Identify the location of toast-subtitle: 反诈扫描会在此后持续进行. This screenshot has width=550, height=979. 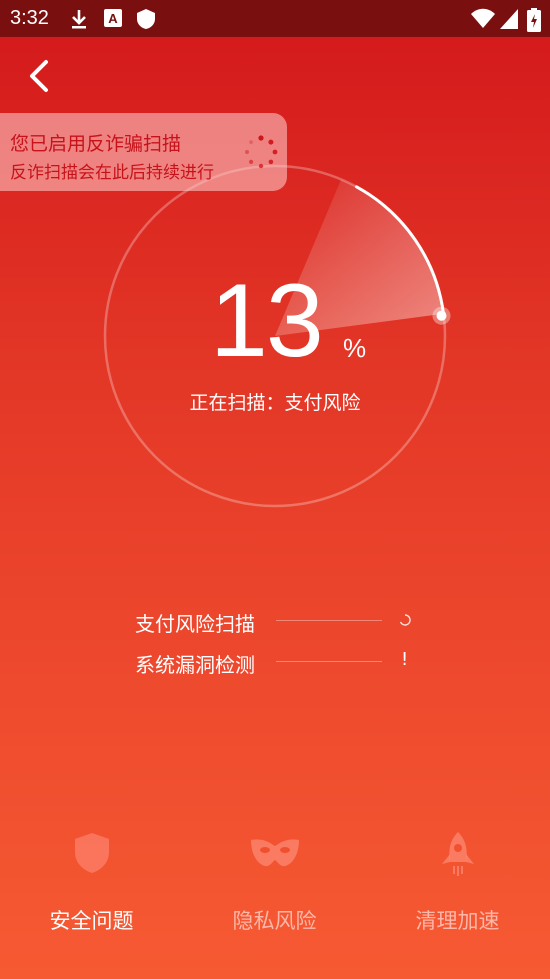
(112, 172).